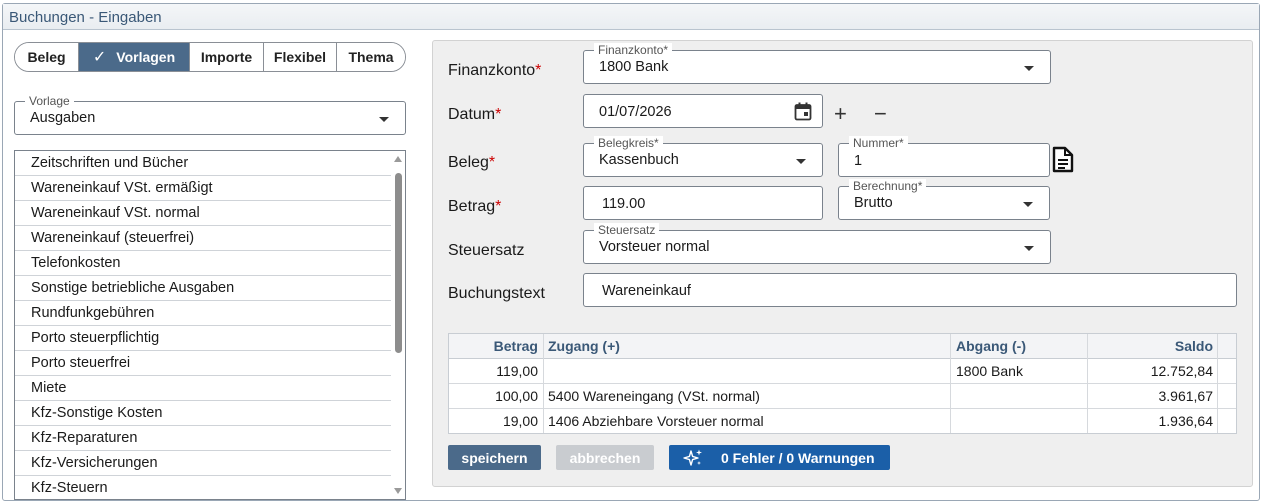  I want to click on check-icon: ✓, so click(99, 57).